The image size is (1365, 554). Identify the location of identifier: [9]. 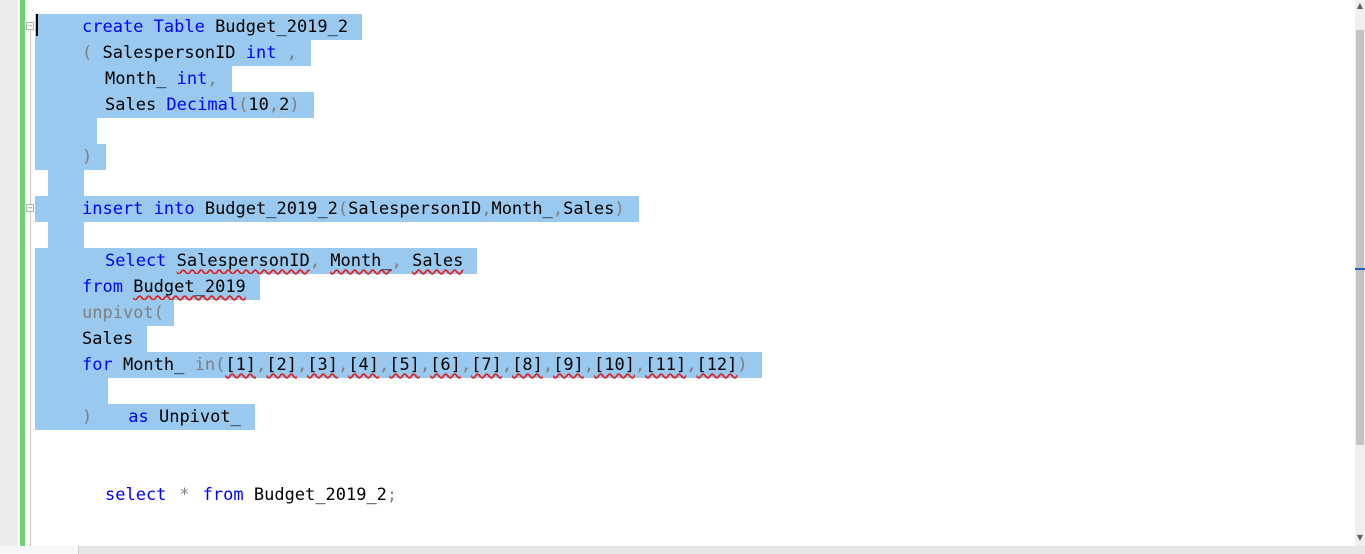
(568, 365).